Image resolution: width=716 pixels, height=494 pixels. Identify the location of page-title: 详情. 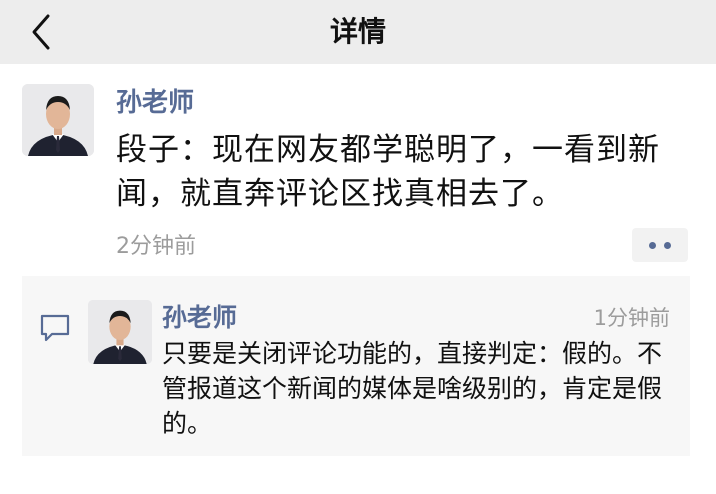
(357, 31).